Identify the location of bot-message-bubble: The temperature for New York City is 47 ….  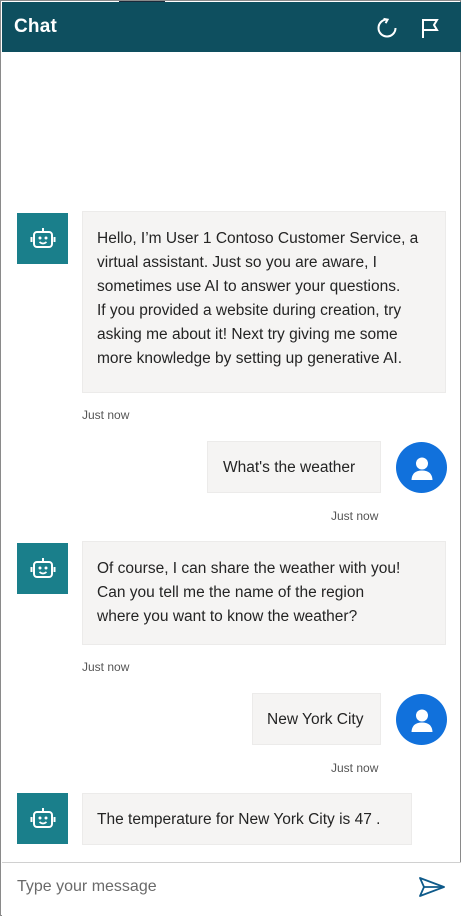
(247, 819).